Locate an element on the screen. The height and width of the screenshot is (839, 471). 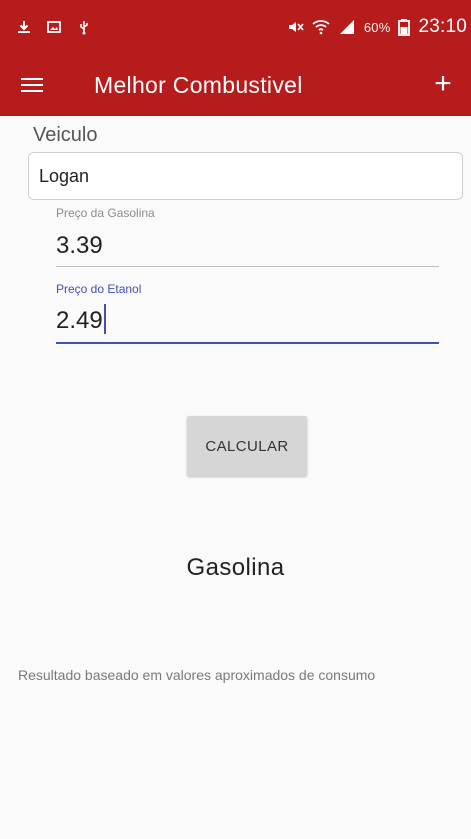
gasoline-price-input is located at coordinates (247, 246).